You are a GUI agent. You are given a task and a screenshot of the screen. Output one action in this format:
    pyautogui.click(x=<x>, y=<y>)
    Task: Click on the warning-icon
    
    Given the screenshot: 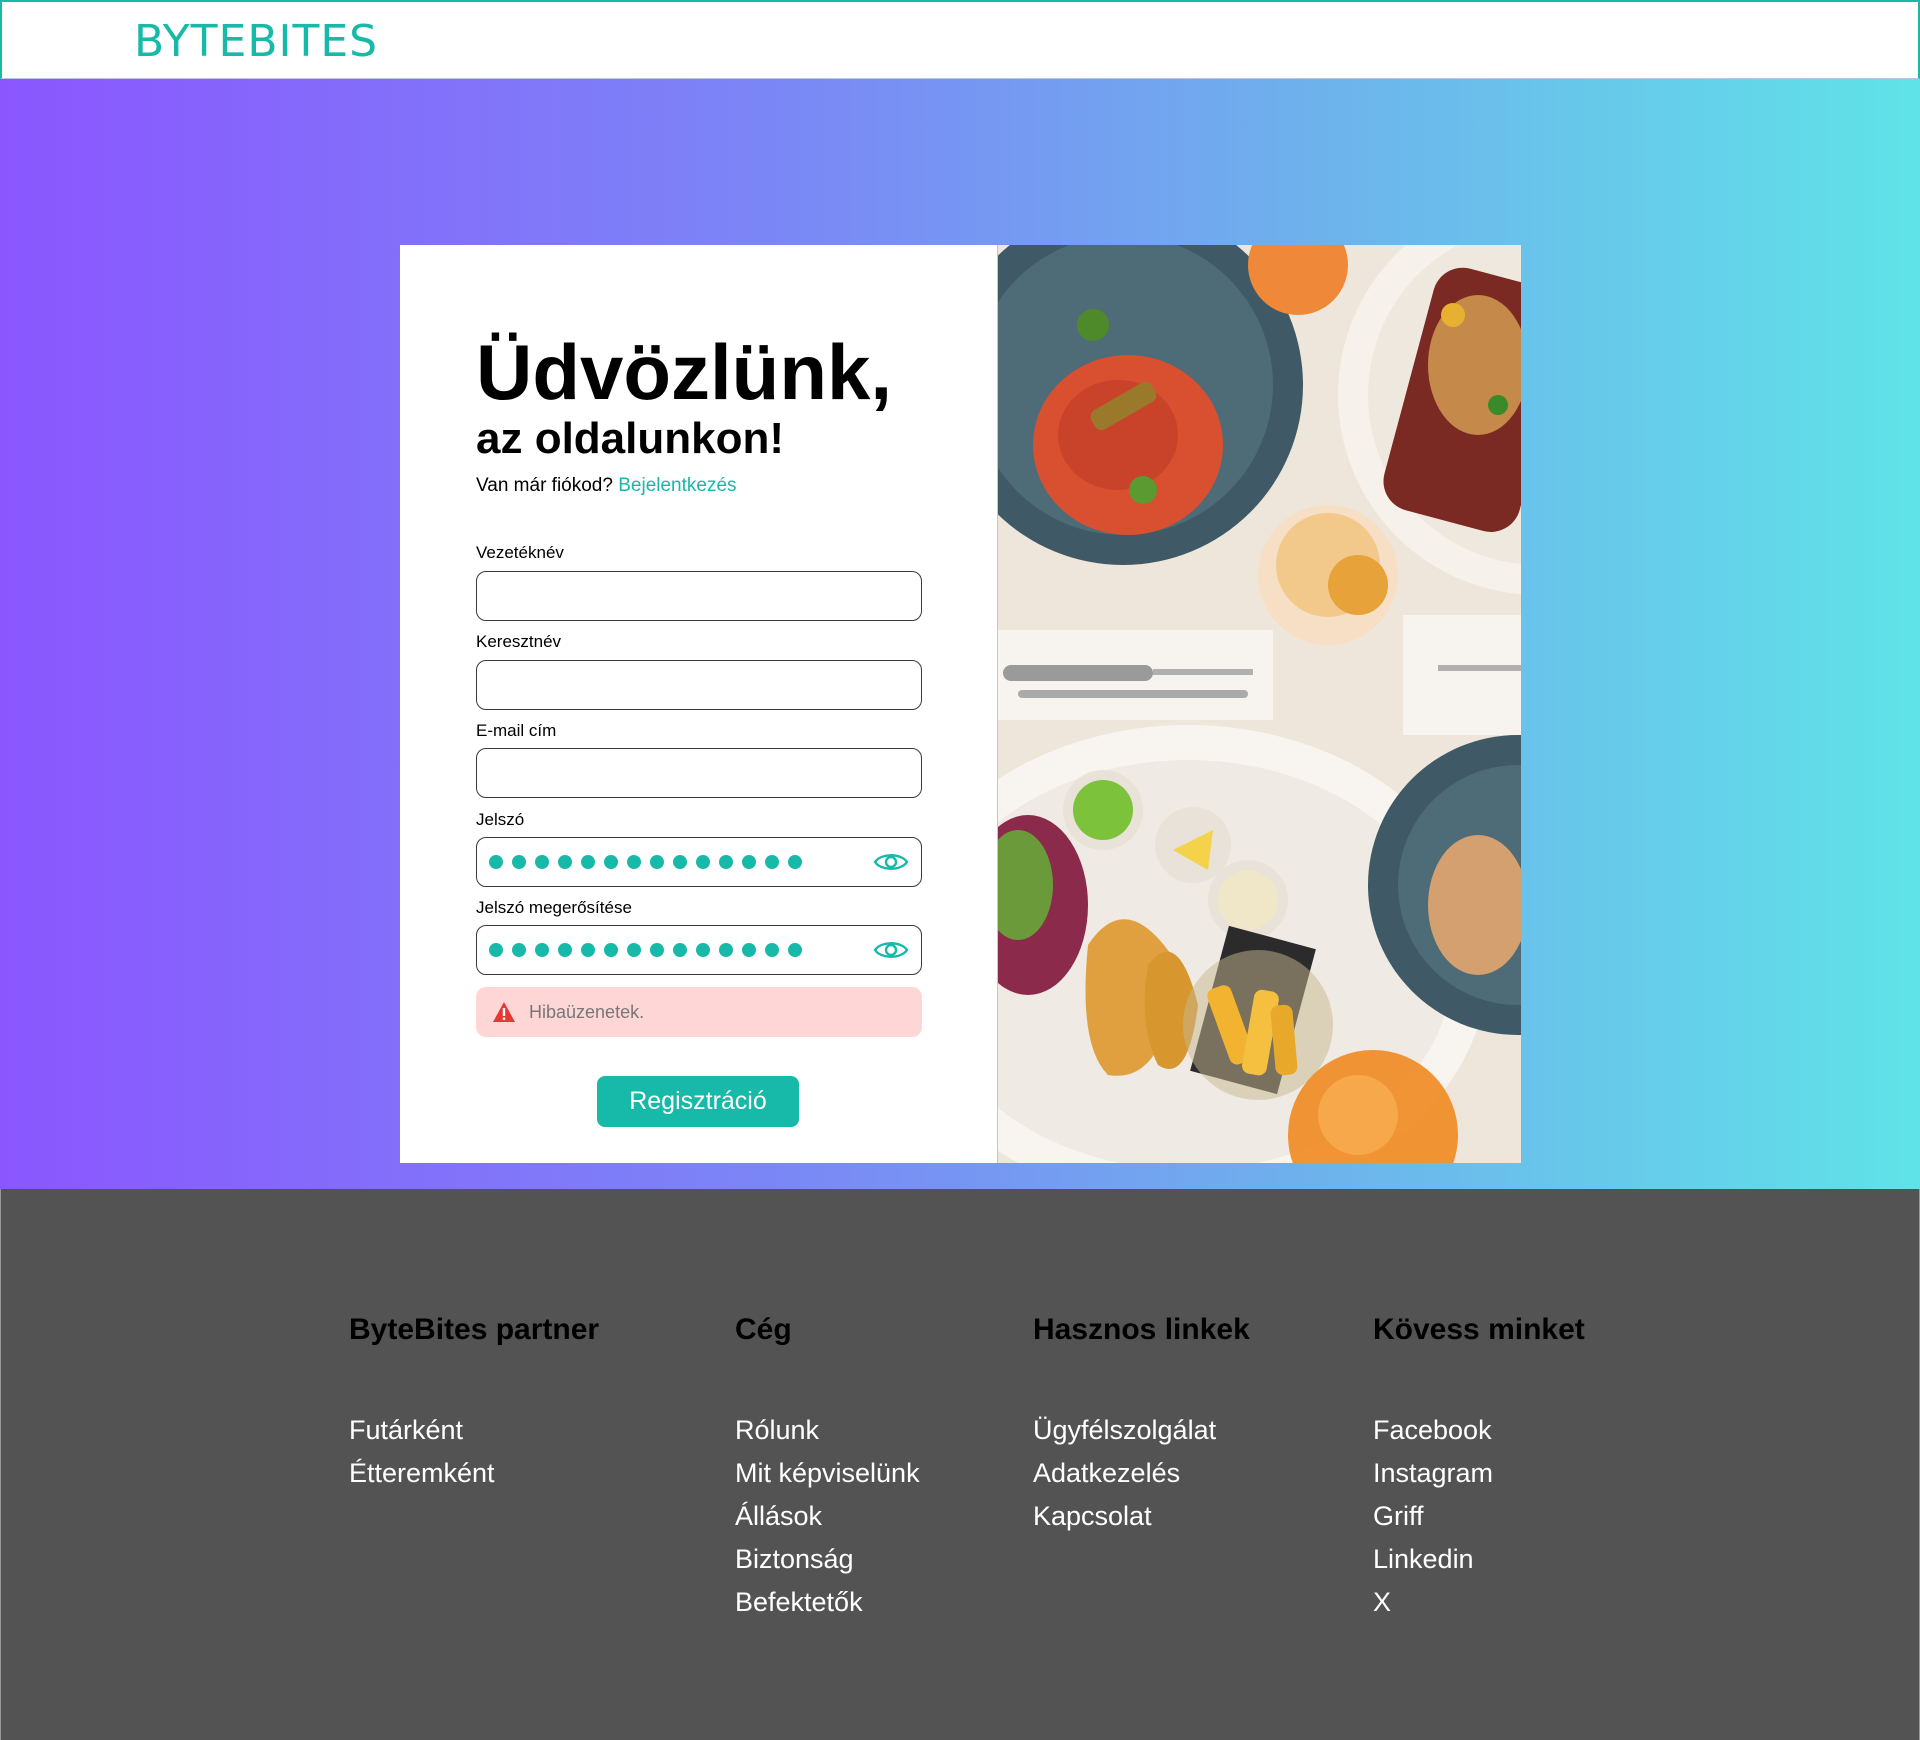 What is the action you would take?
    pyautogui.click(x=504, y=1012)
    